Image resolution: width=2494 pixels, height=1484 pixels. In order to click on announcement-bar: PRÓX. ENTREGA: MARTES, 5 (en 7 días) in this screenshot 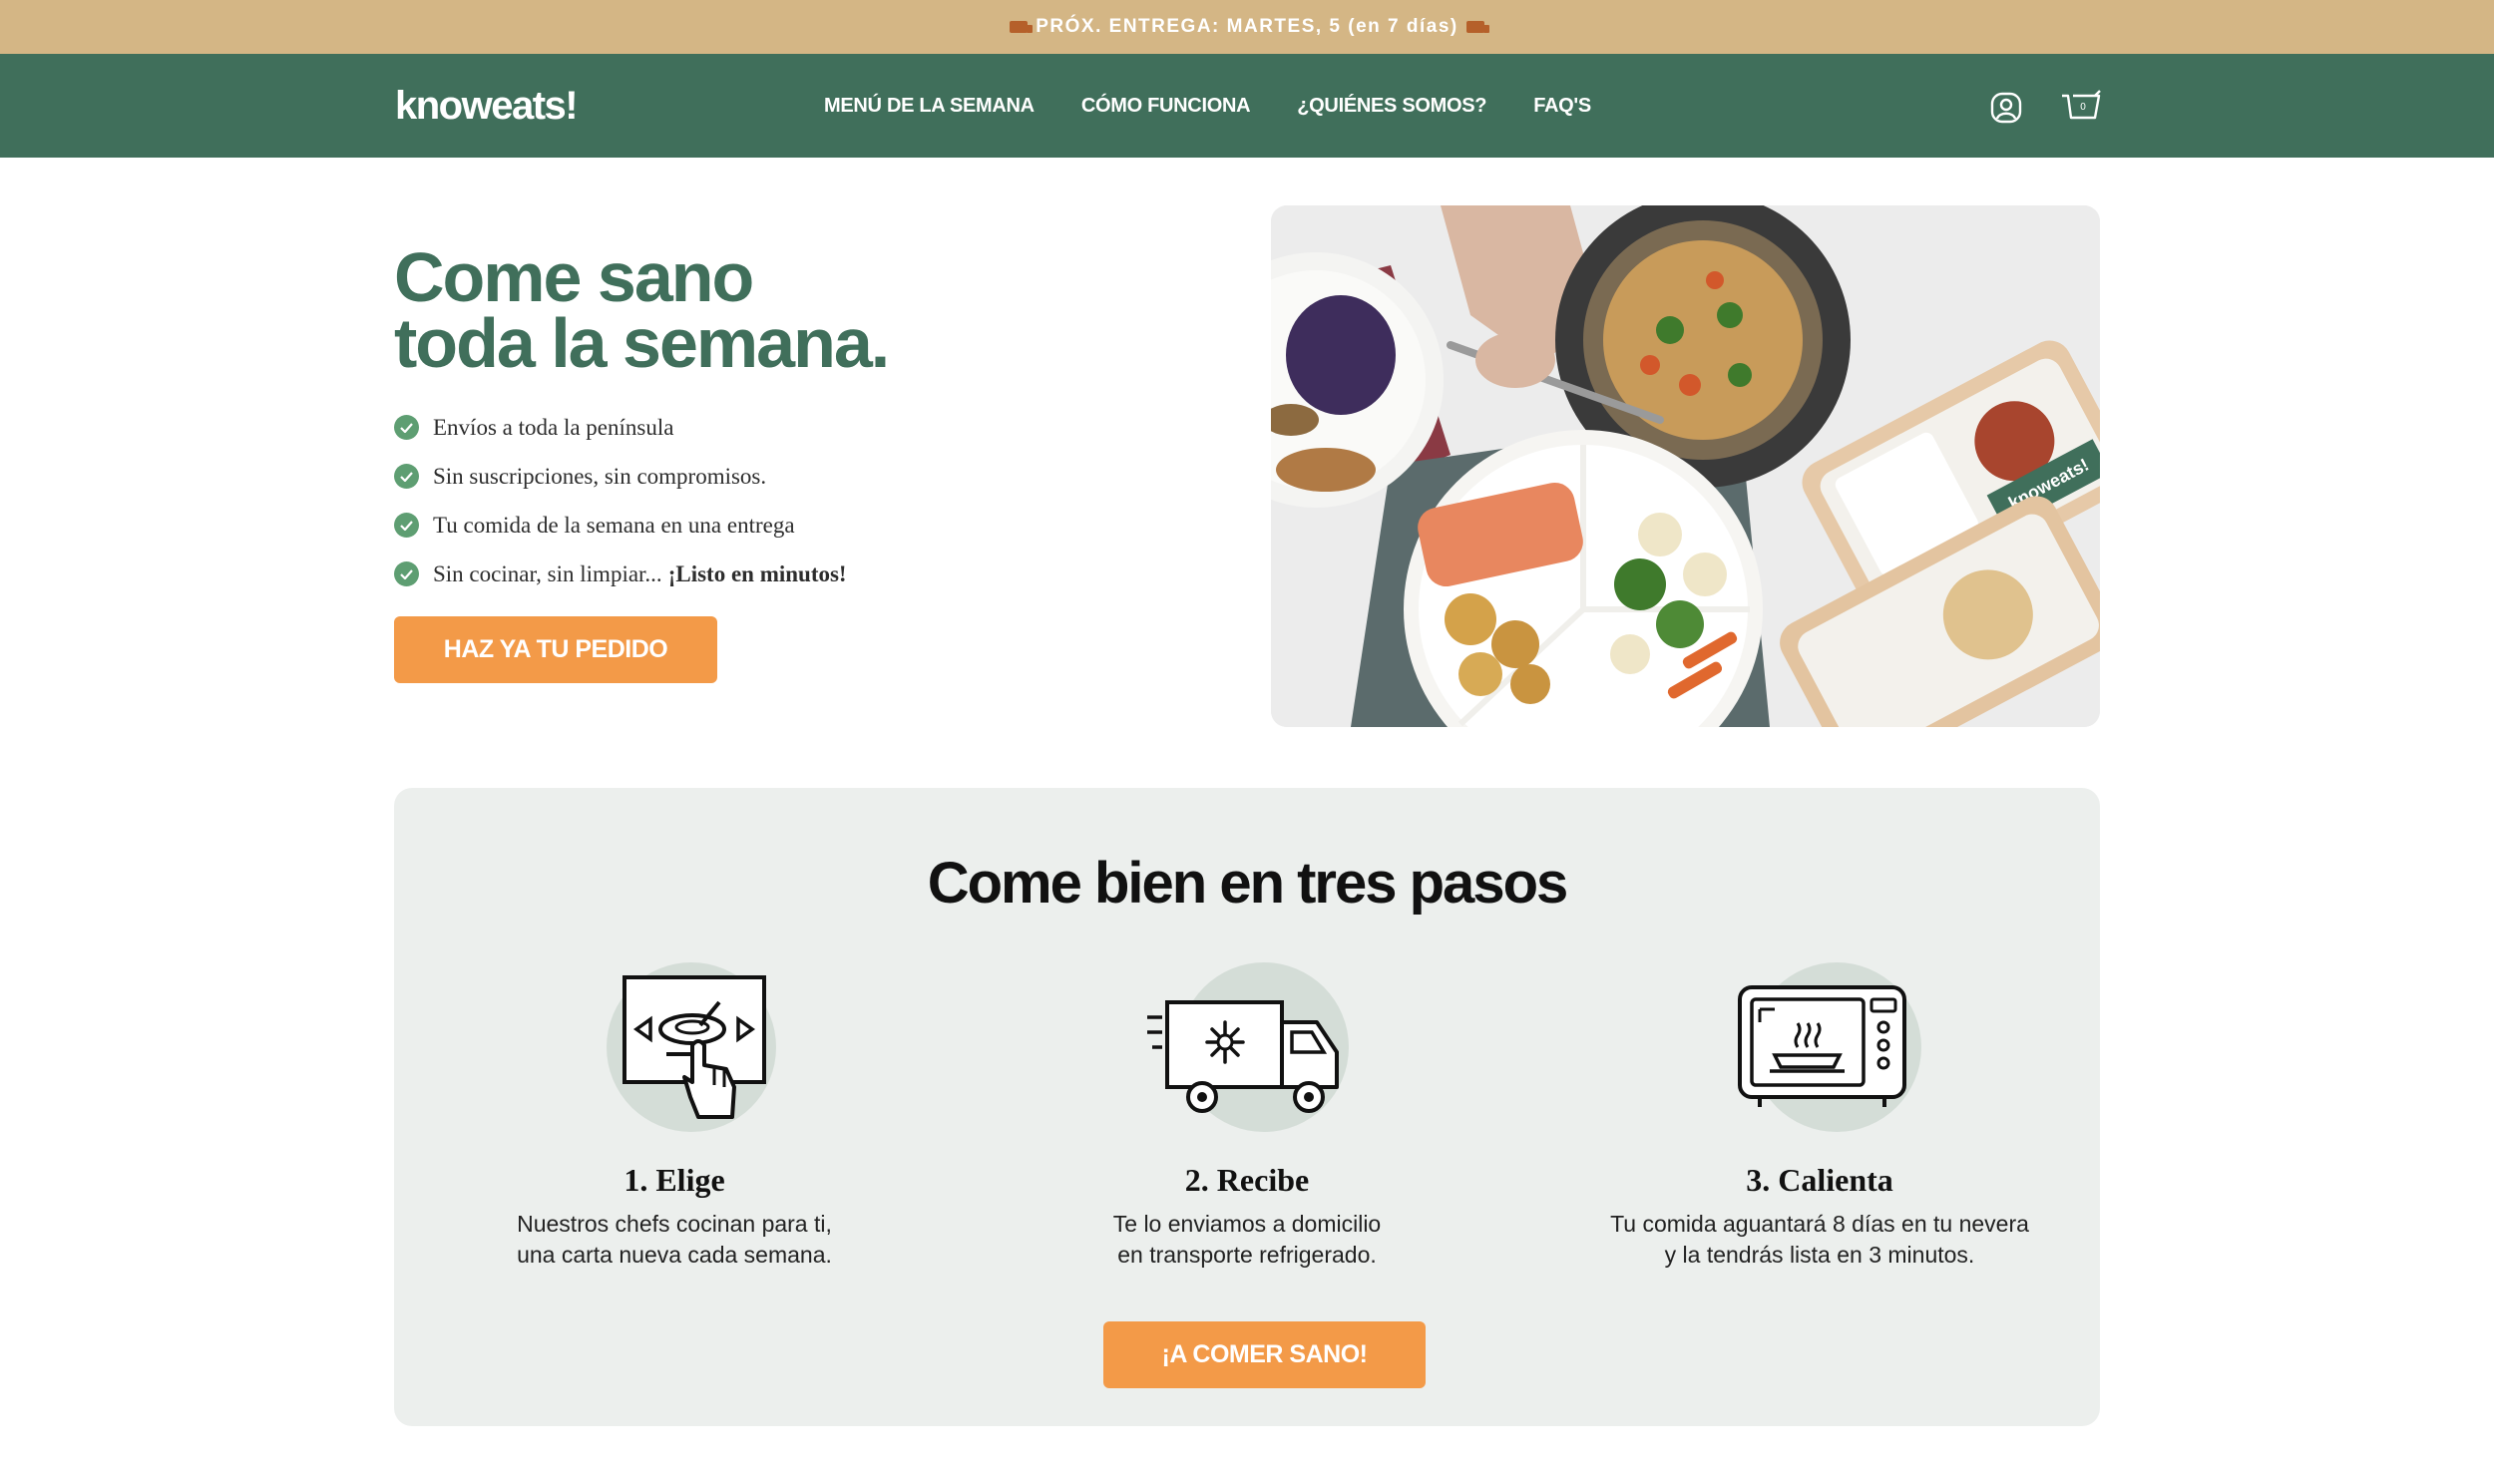, I will do `click(1247, 27)`.